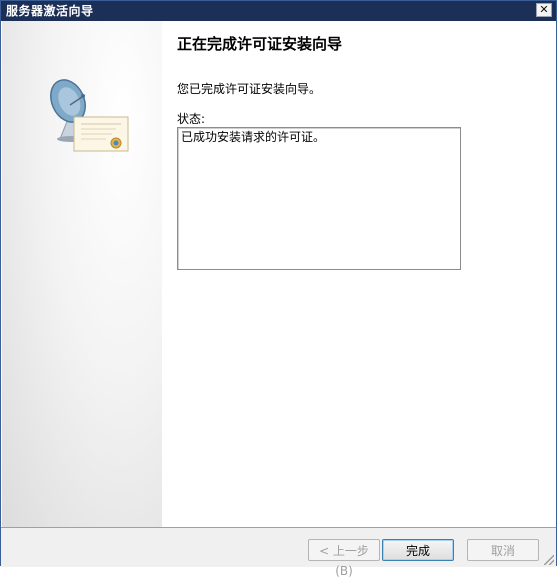 The width and height of the screenshot is (559, 581). Describe the element at coordinates (418, 550) in the screenshot. I see `finish-button: 完成` at that location.